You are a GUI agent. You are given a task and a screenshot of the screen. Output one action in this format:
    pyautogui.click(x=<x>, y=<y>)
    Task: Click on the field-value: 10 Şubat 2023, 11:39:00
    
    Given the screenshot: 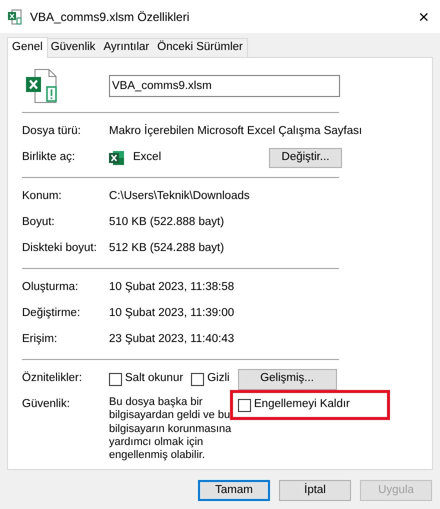 What is the action you would take?
    pyautogui.click(x=171, y=314)
    